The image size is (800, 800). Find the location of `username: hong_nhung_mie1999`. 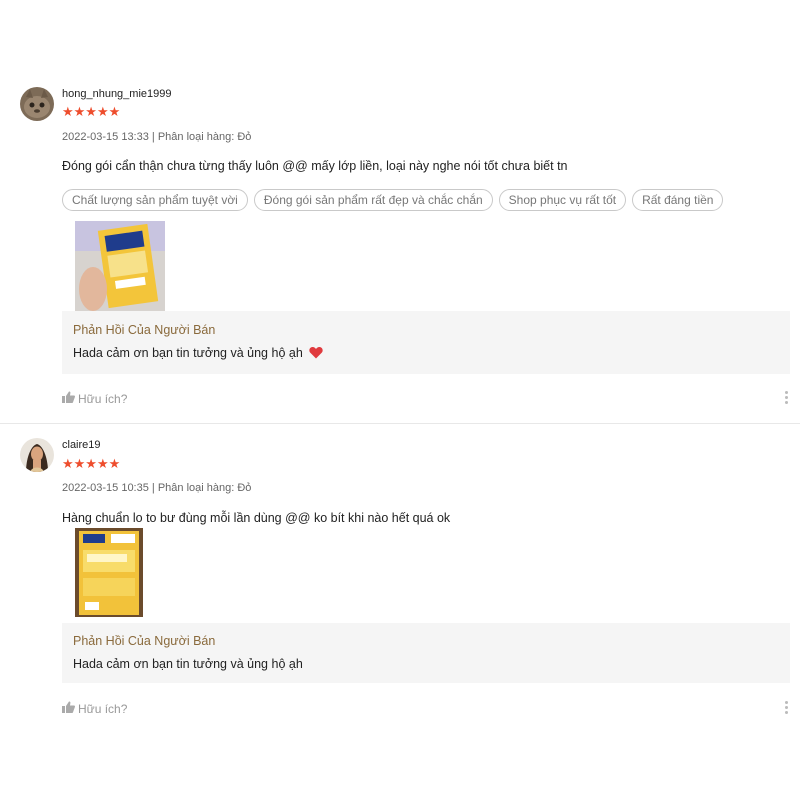

username: hong_nhung_mie1999 is located at coordinates (117, 94).